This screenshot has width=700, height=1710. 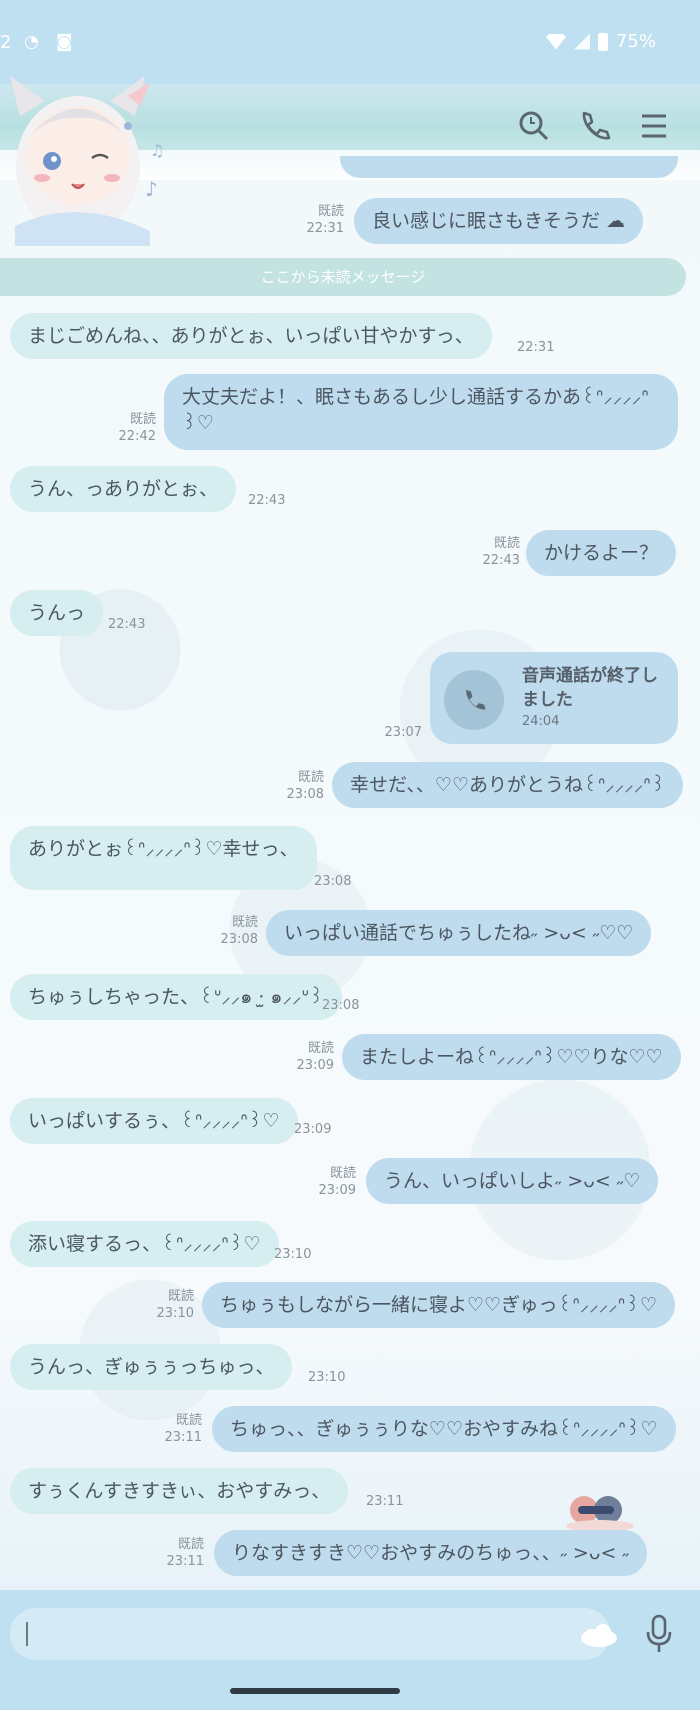 I want to click on message-bubble: 幸せだ、、♡♡ありがとうね꒰ᐢ⸝⸝⸝⸝ᐢ꒱, so click(x=508, y=785).